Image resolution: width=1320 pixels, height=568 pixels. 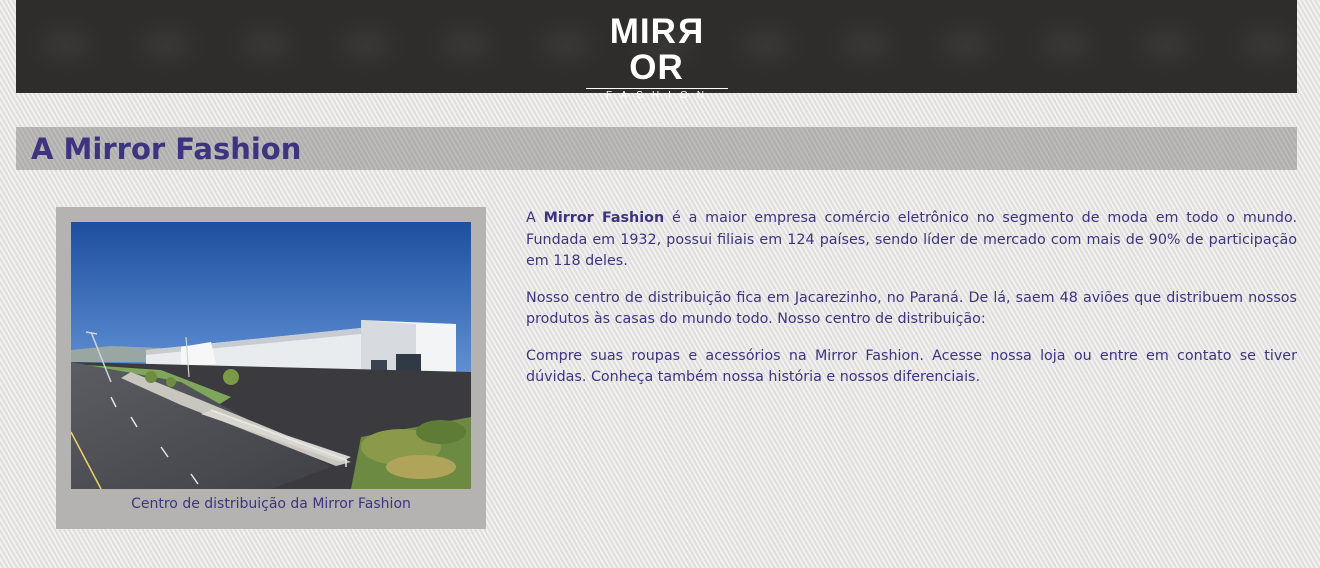 I want to click on logo-wordmark: MIRROR, so click(x=656, y=49).